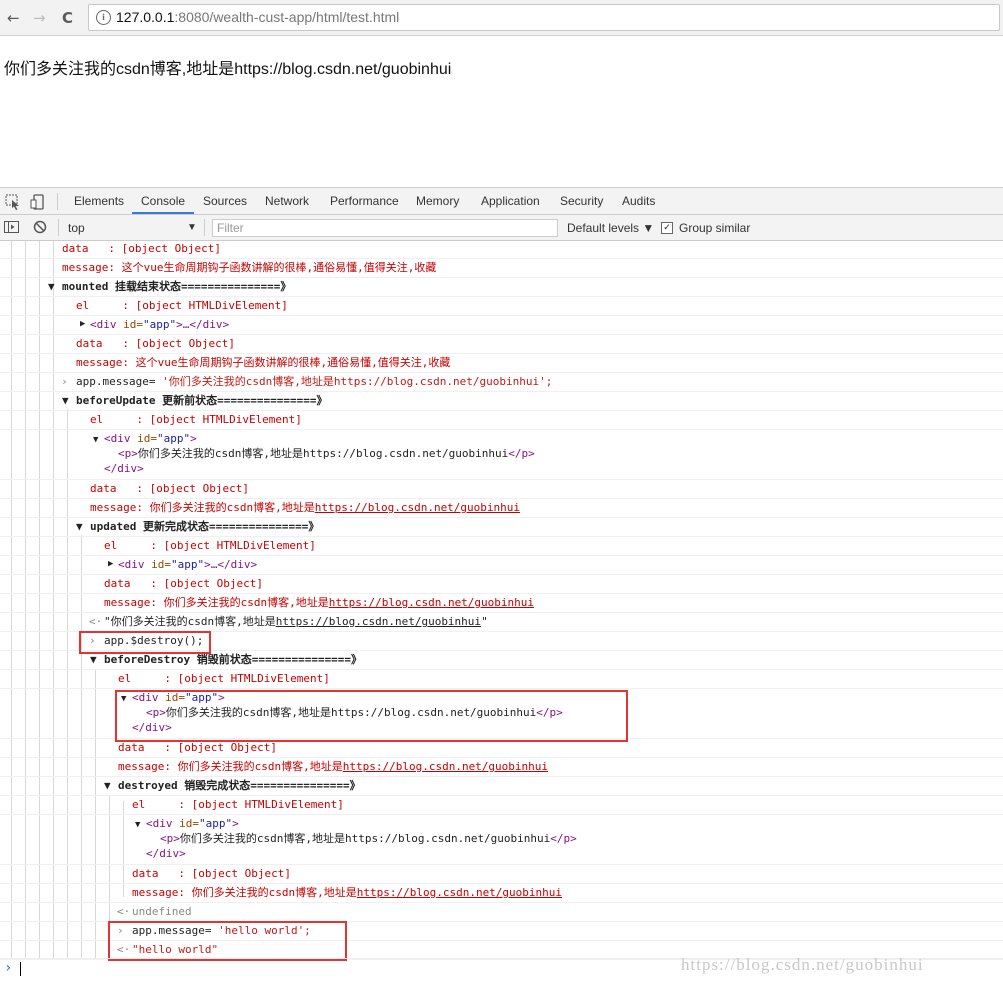 The image size is (1003, 985). I want to click on context-dropdown-icon: ▼, so click(192, 227).